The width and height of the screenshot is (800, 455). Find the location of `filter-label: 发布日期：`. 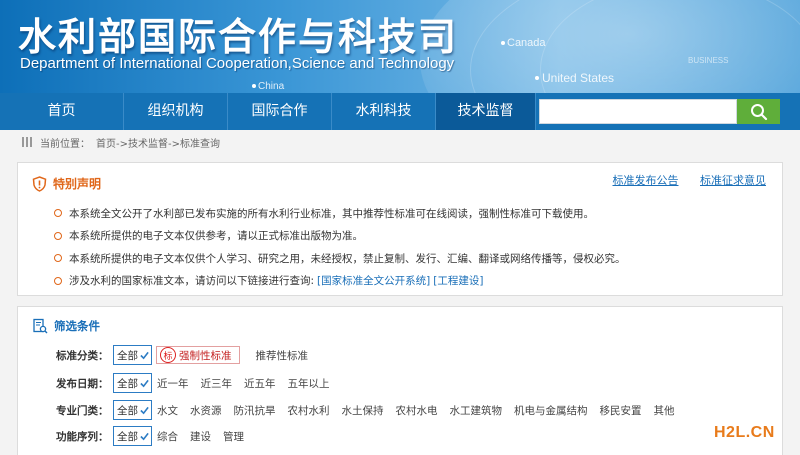

filter-label: 发布日期： is located at coordinates (82, 383).